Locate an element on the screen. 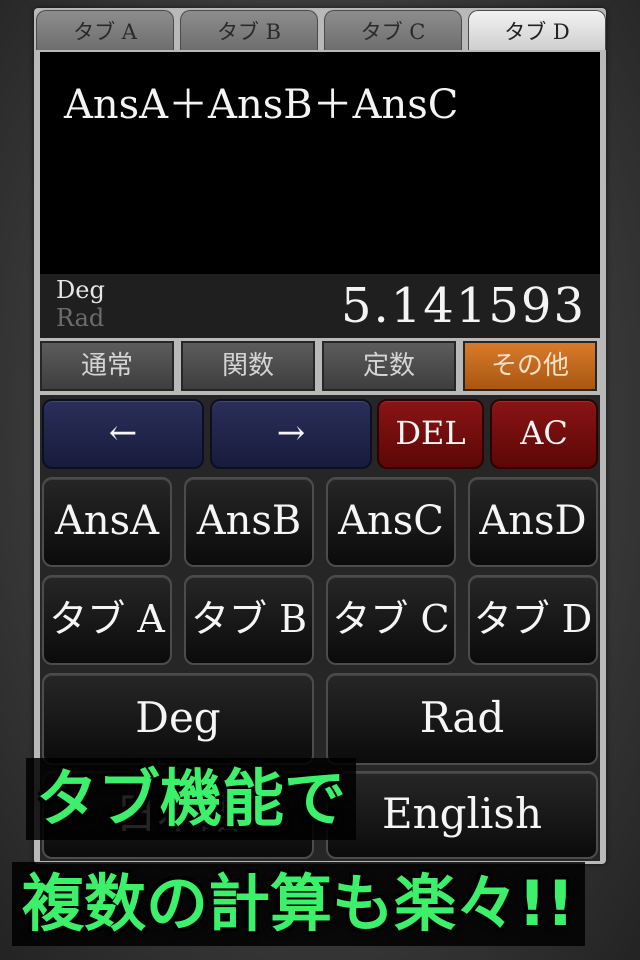  cursor-right-button: → is located at coordinates (291, 434).